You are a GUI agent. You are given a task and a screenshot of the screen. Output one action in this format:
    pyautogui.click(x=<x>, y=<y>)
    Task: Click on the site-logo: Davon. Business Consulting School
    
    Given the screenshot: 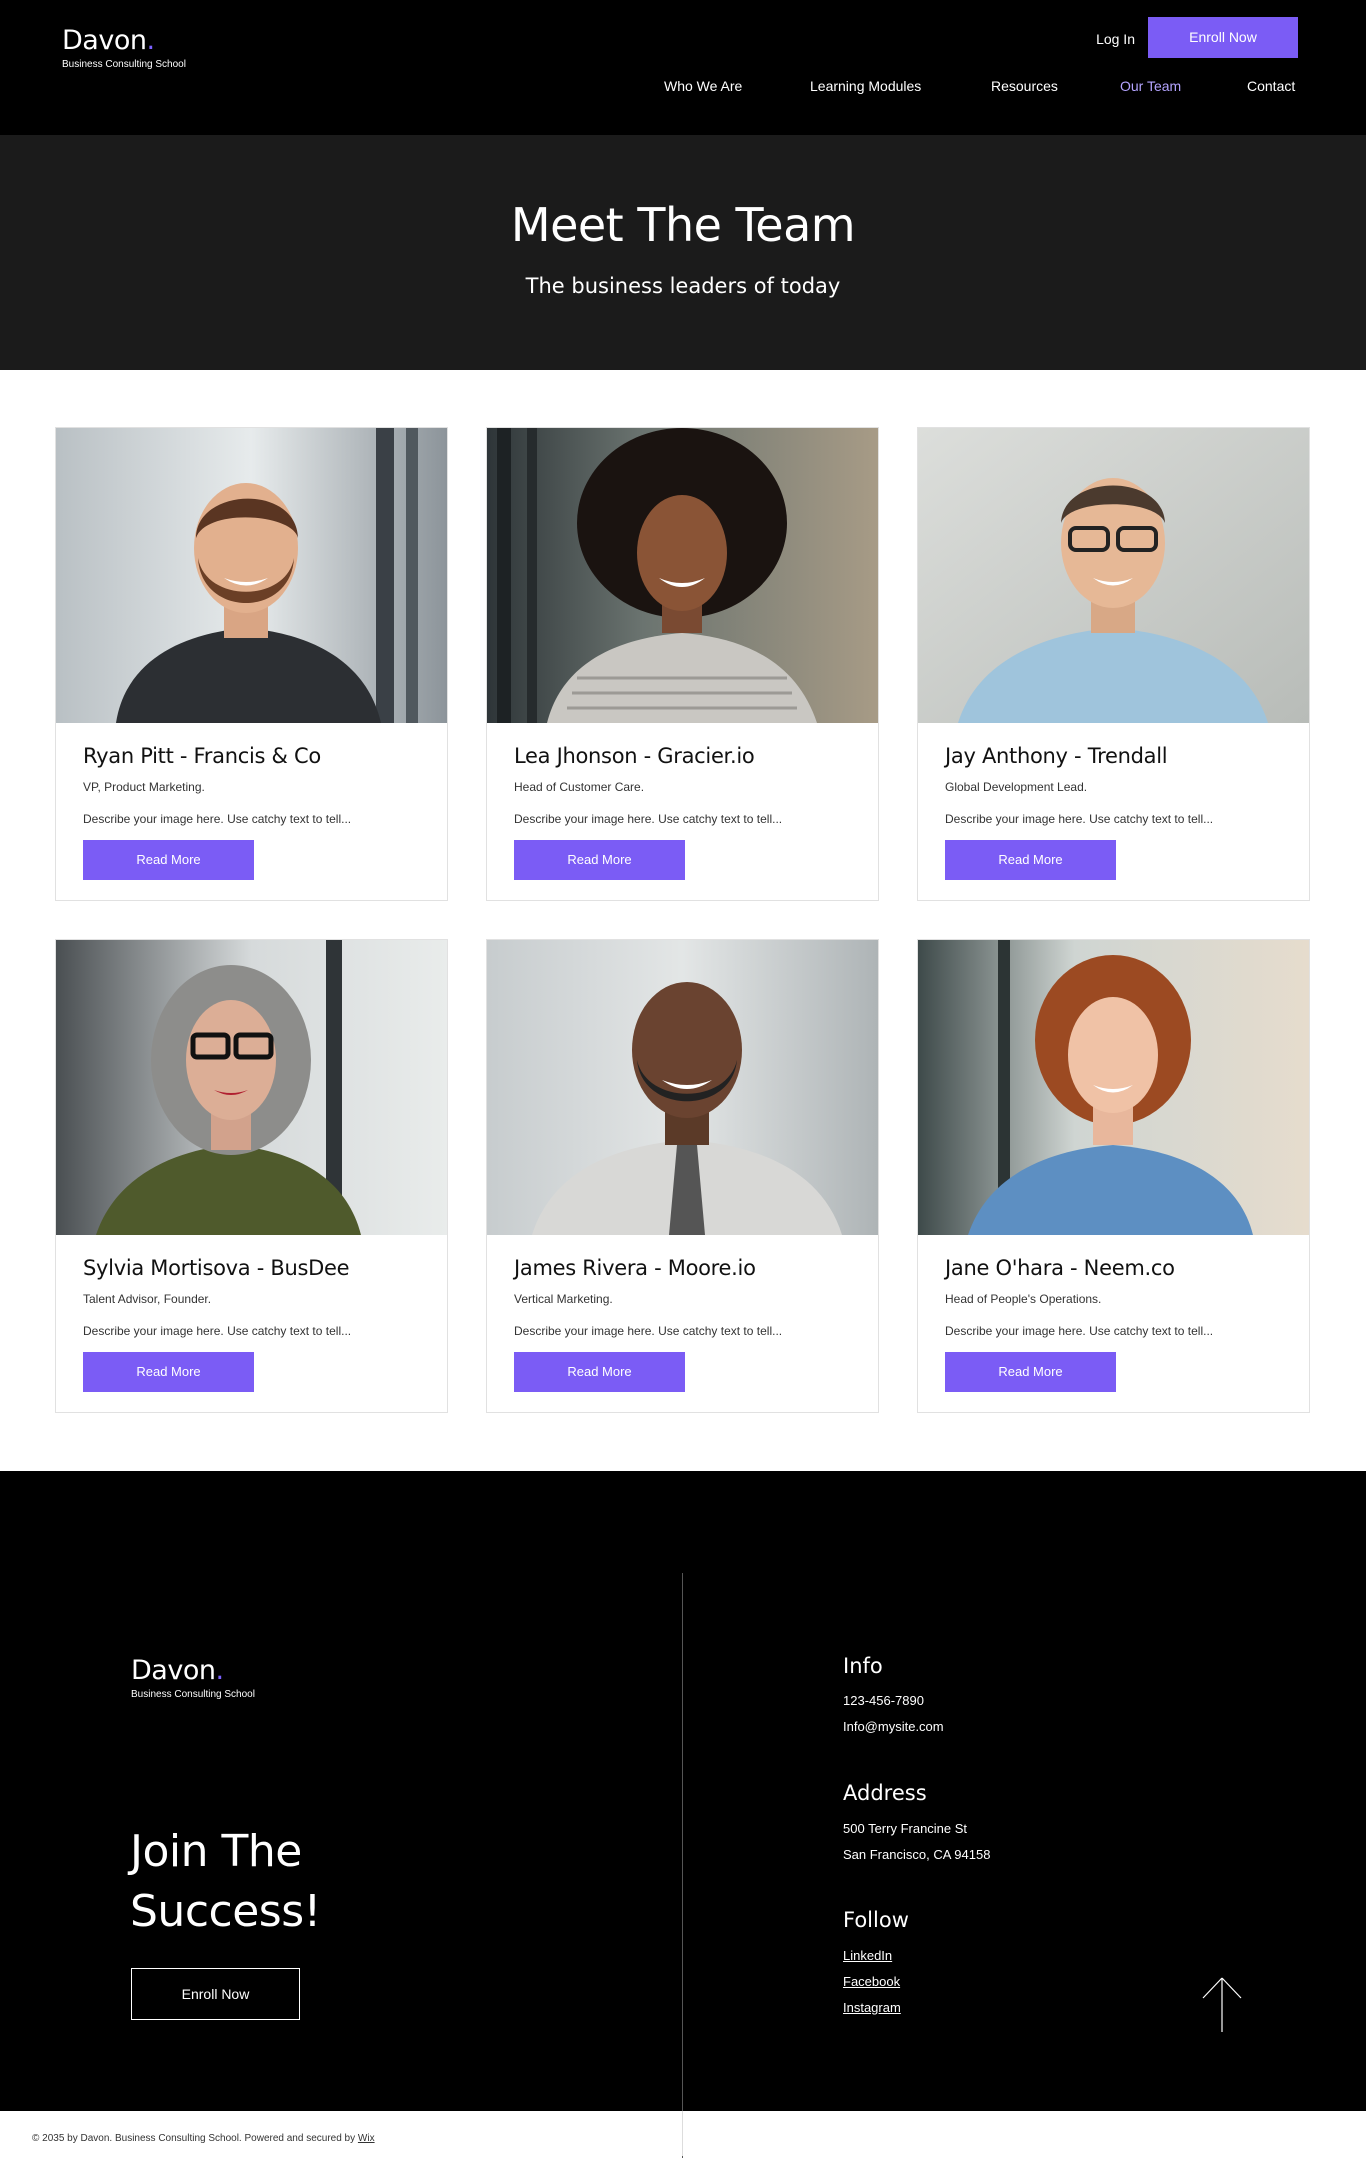 What is the action you would take?
    pyautogui.click(x=124, y=48)
    